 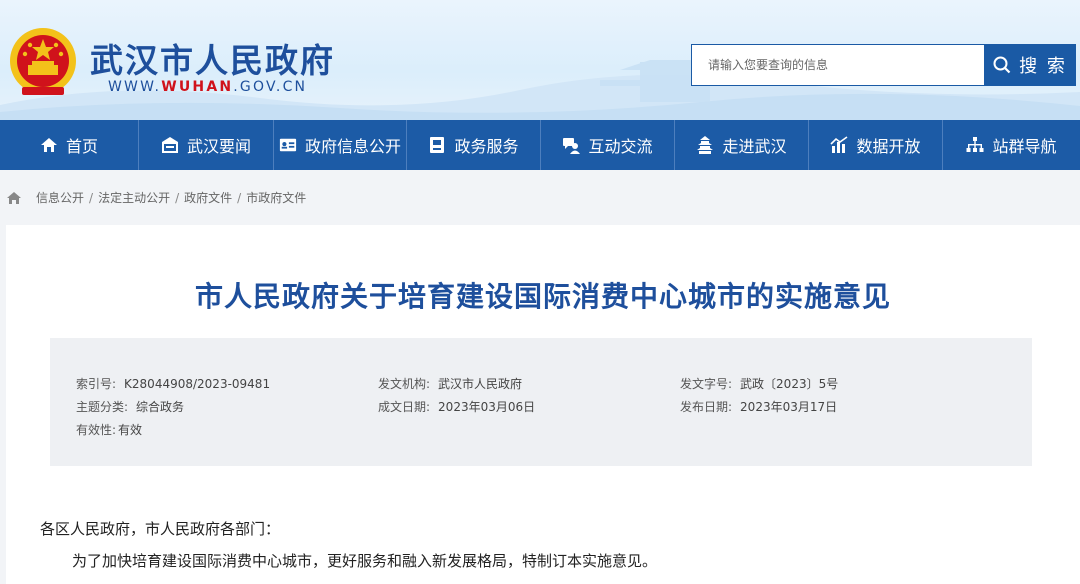 I want to click on breadcrumb-item: 法定主动公开, so click(x=134, y=197).